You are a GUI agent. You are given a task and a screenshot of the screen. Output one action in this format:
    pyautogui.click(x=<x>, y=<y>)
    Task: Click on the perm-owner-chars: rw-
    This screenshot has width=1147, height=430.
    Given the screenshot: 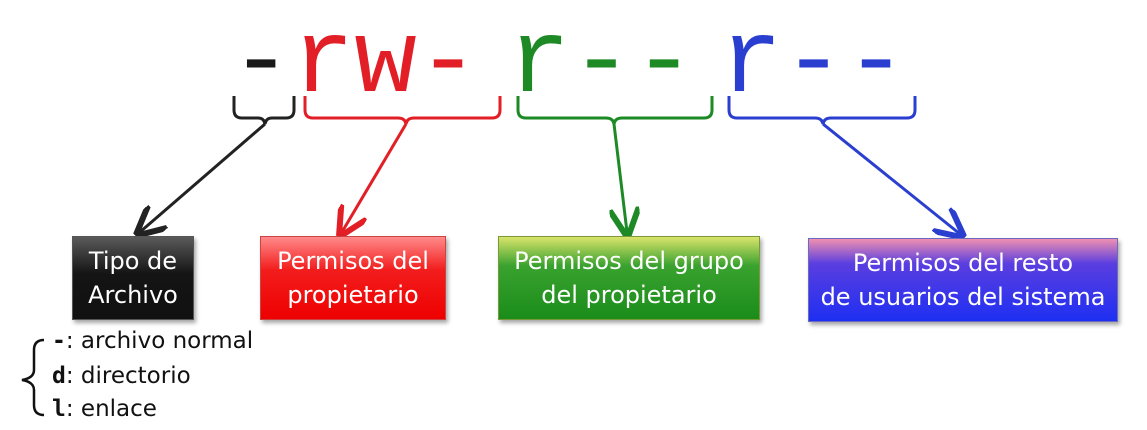 What is the action you would take?
    pyautogui.click(x=386, y=64)
    